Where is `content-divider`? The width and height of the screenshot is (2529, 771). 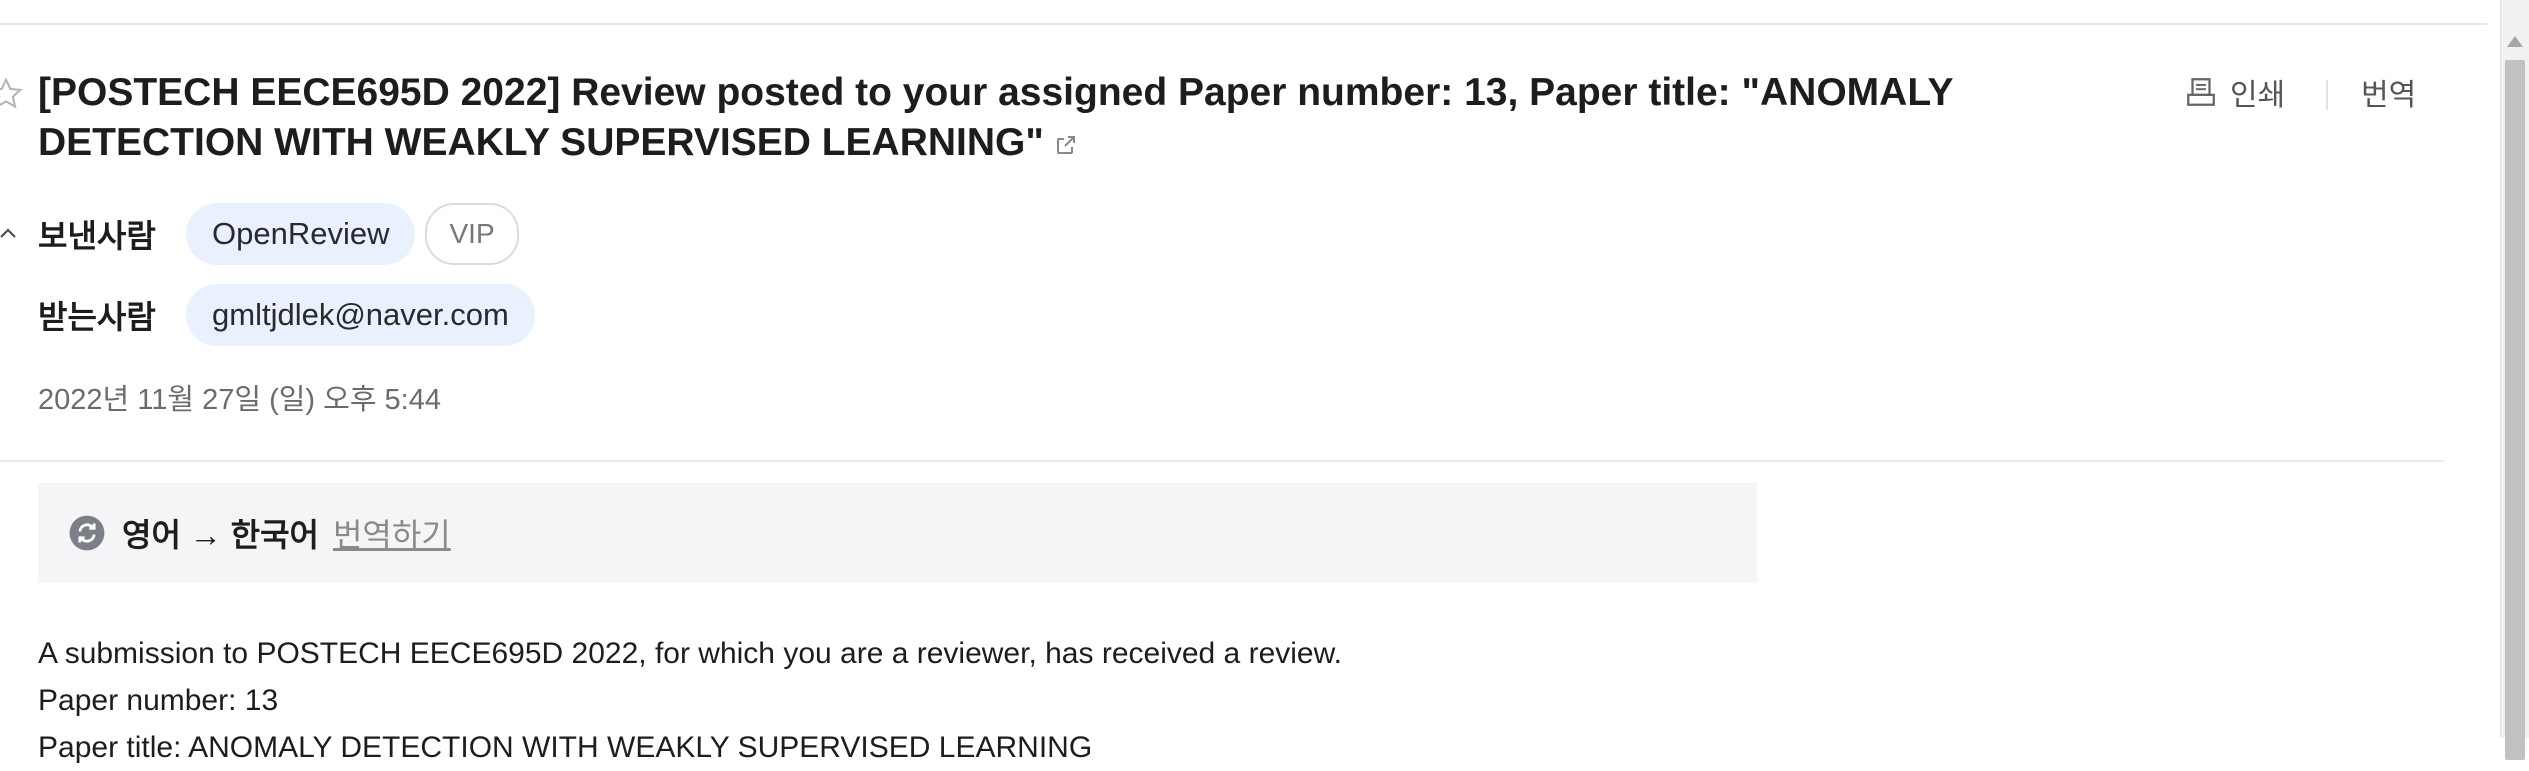 content-divider is located at coordinates (1222, 461).